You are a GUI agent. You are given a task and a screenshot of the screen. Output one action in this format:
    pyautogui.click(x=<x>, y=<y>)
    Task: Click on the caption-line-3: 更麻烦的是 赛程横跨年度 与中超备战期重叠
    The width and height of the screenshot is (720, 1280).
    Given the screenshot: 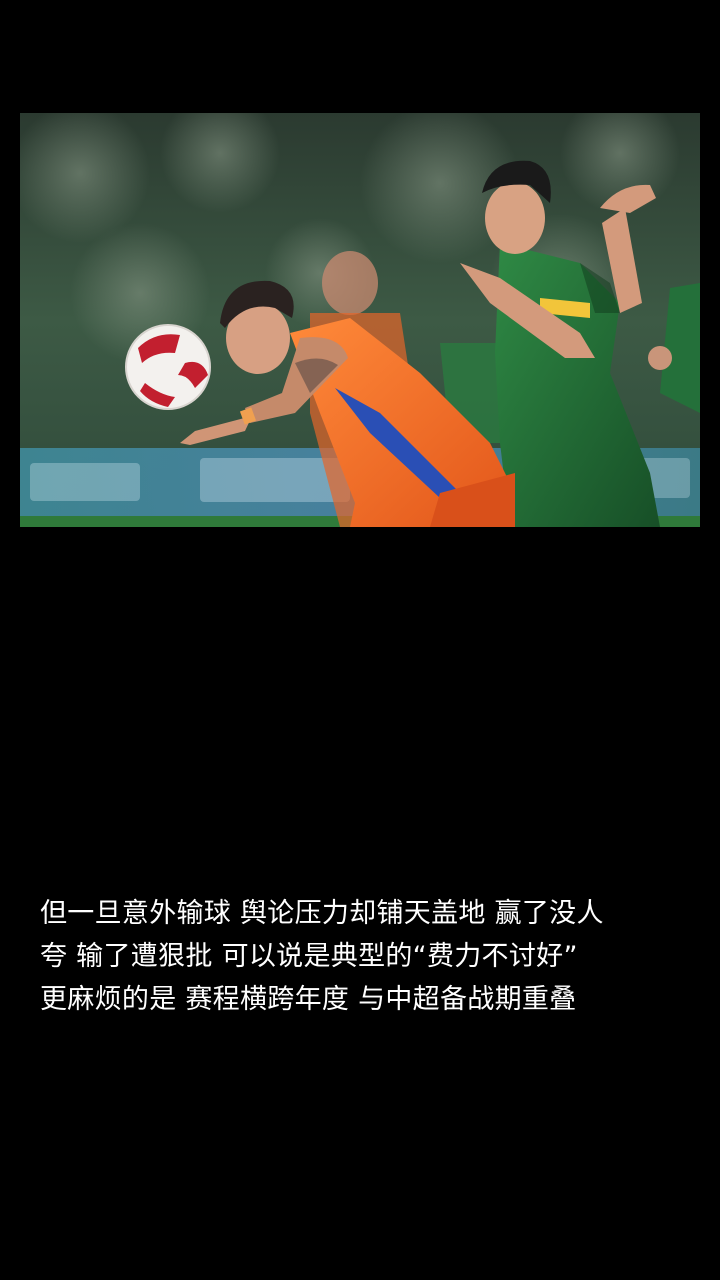 What is the action you would take?
    pyautogui.click(x=308, y=999)
    